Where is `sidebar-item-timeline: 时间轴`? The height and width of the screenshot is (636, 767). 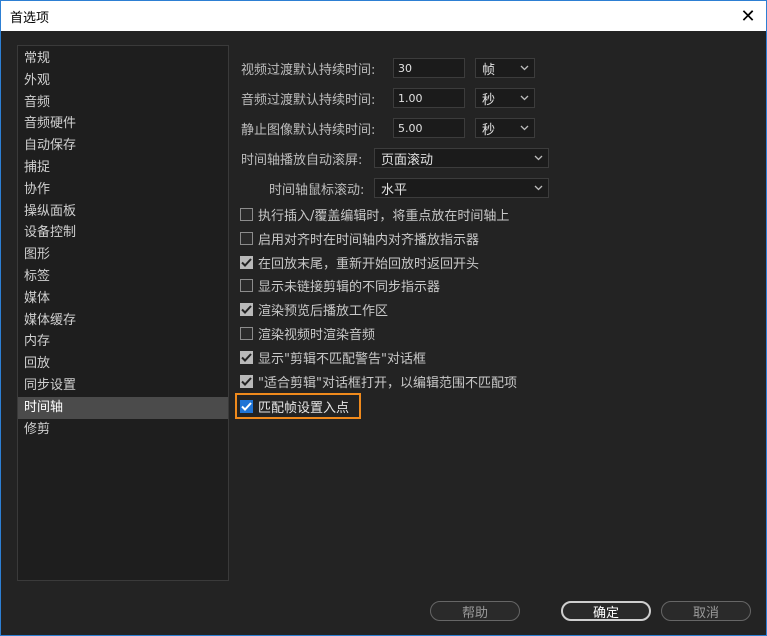 sidebar-item-timeline: 时间轴 is located at coordinates (123, 407).